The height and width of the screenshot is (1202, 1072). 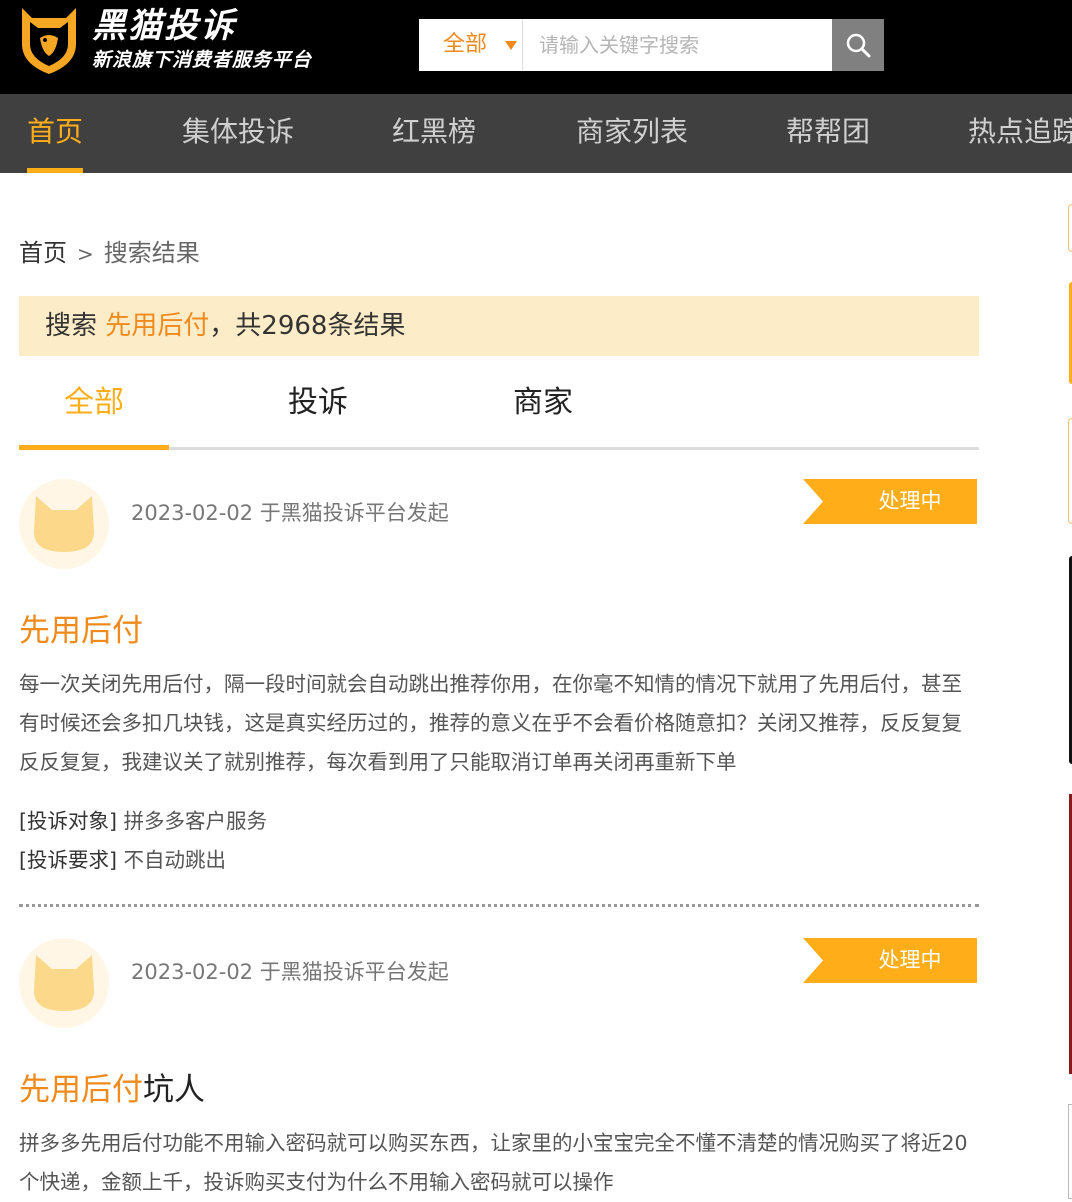 What do you see at coordinates (499, 905) in the screenshot?
I see `card-divider` at bounding box center [499, 905].